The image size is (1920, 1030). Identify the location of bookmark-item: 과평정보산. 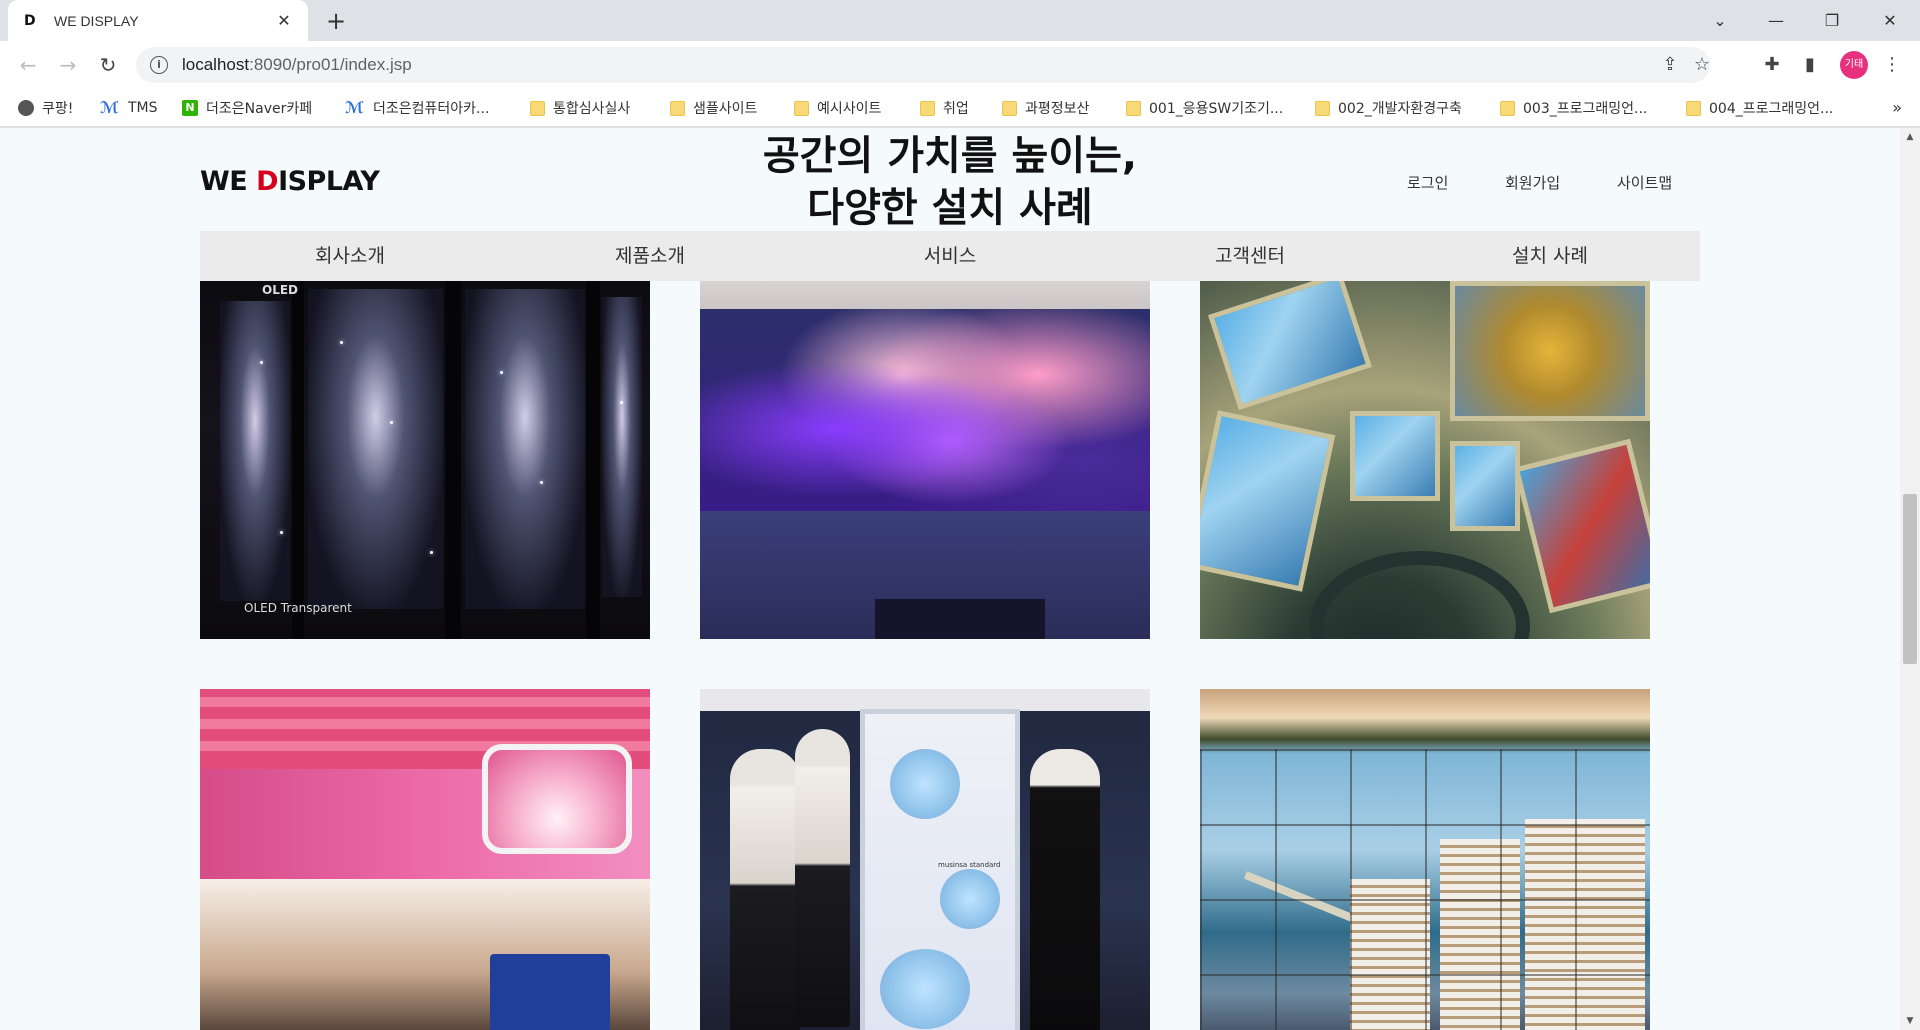
(1045, 108).